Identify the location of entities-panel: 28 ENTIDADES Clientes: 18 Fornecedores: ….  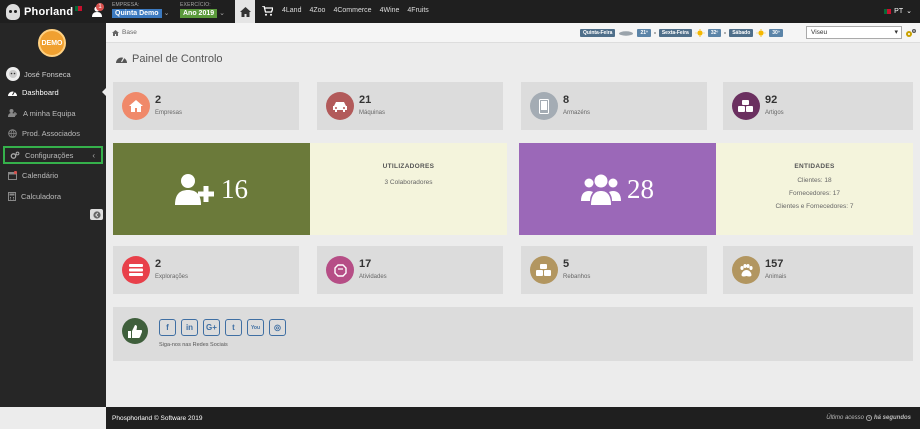
(716, 189).